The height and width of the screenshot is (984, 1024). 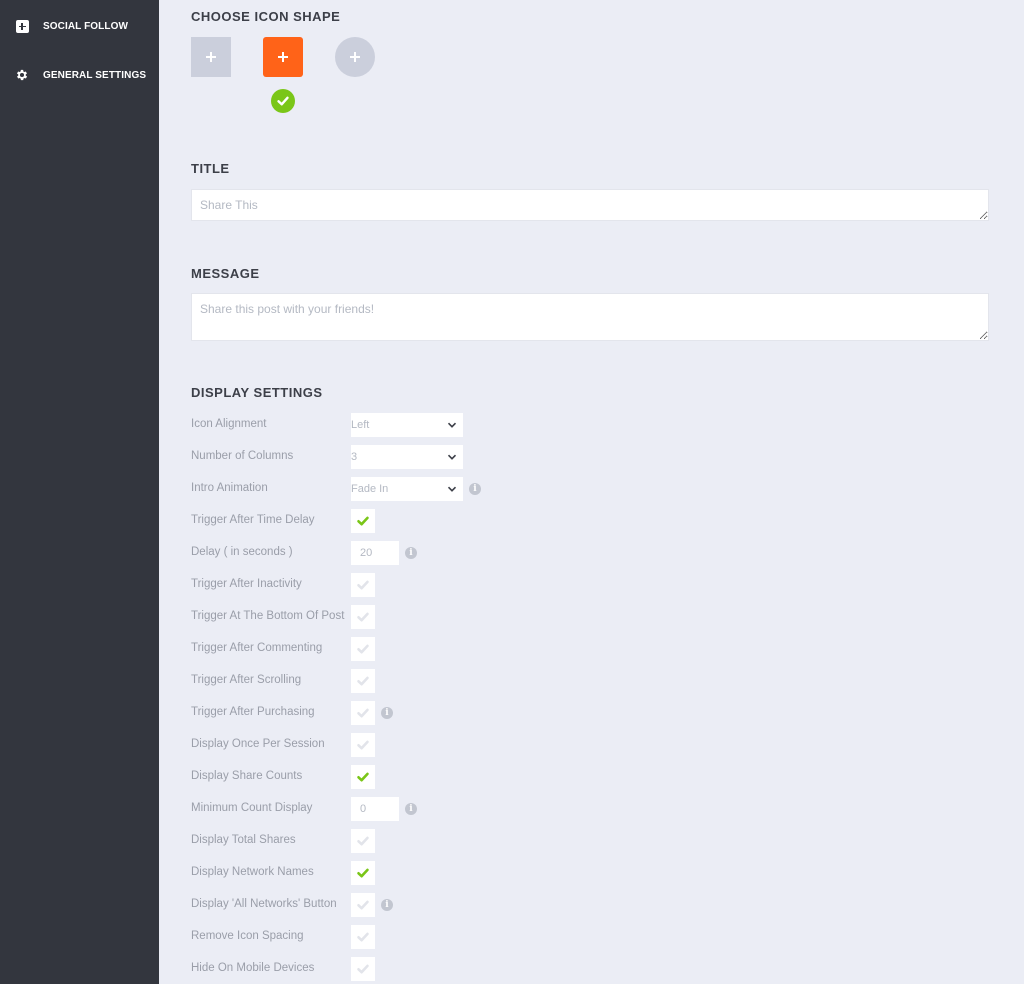 What do you see at coordinates (407, 425) in the screenshot?
I see `icon-alignment-select: Left` at bounding box center [407, 425].